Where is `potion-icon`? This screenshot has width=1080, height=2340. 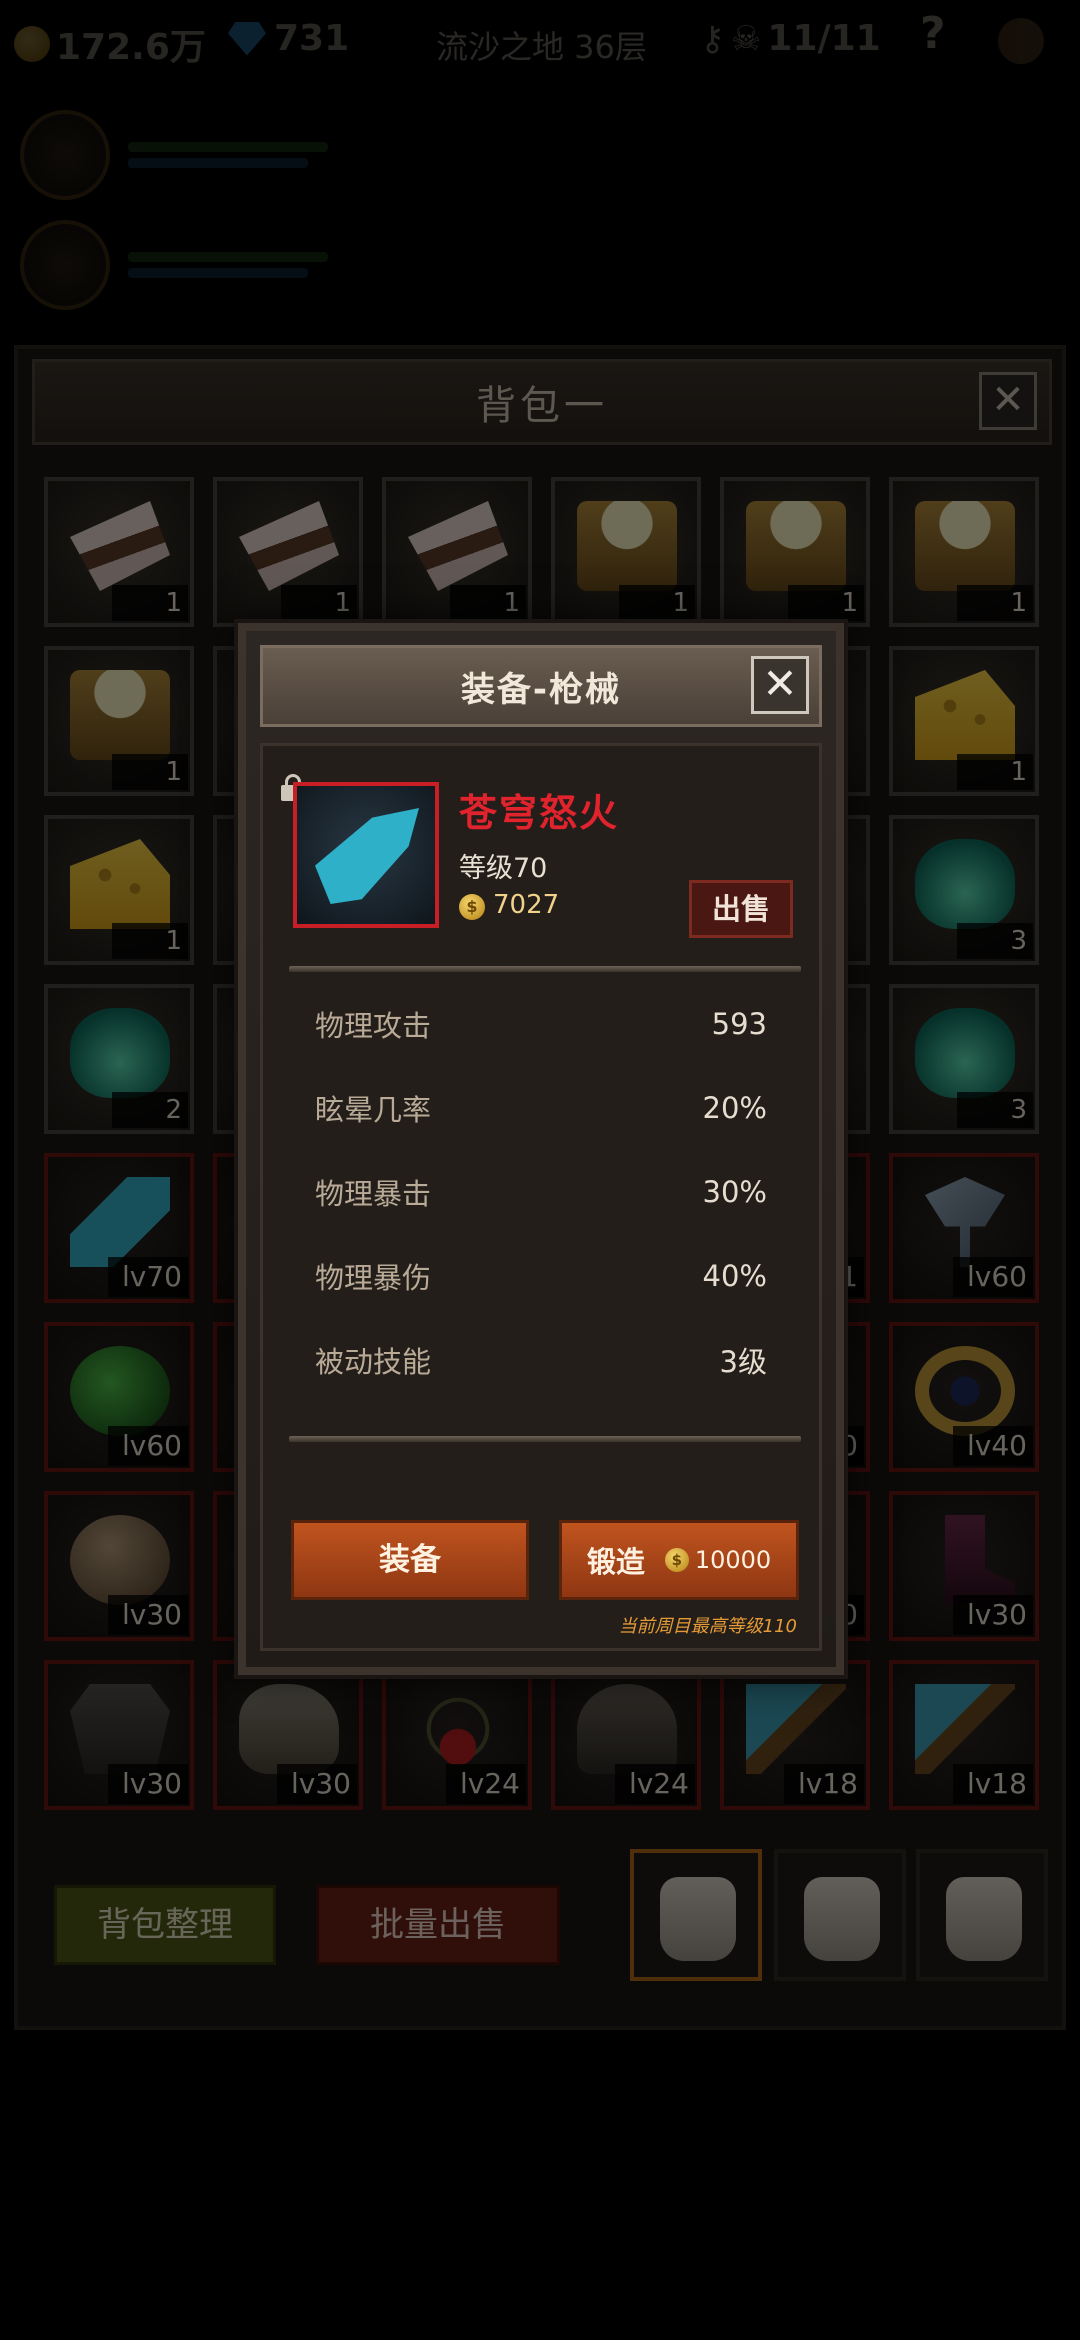
potion-icon is located at coordinates (965, 1053).